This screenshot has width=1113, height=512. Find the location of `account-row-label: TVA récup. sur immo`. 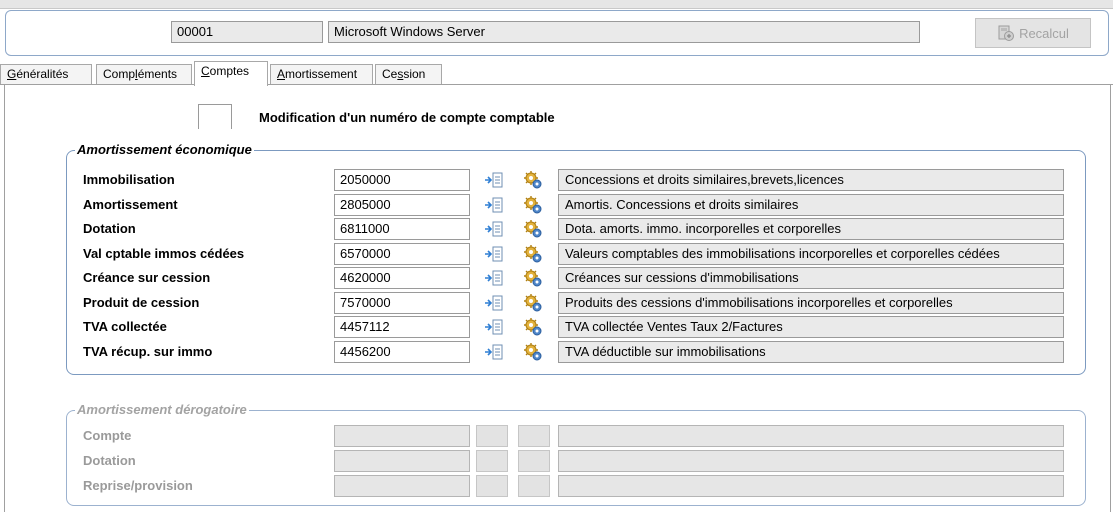

account-row-label: TVA récup. sur immo is located at coordinates (148, 351).